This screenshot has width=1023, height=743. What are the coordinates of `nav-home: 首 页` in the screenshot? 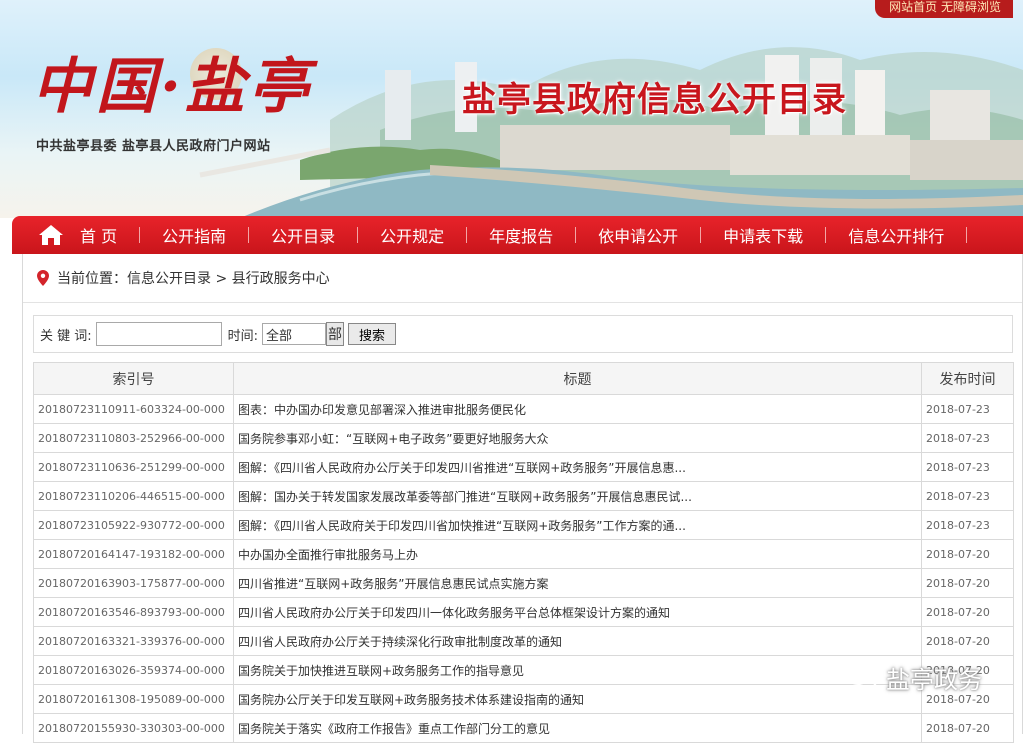 It's located at (98, 235).